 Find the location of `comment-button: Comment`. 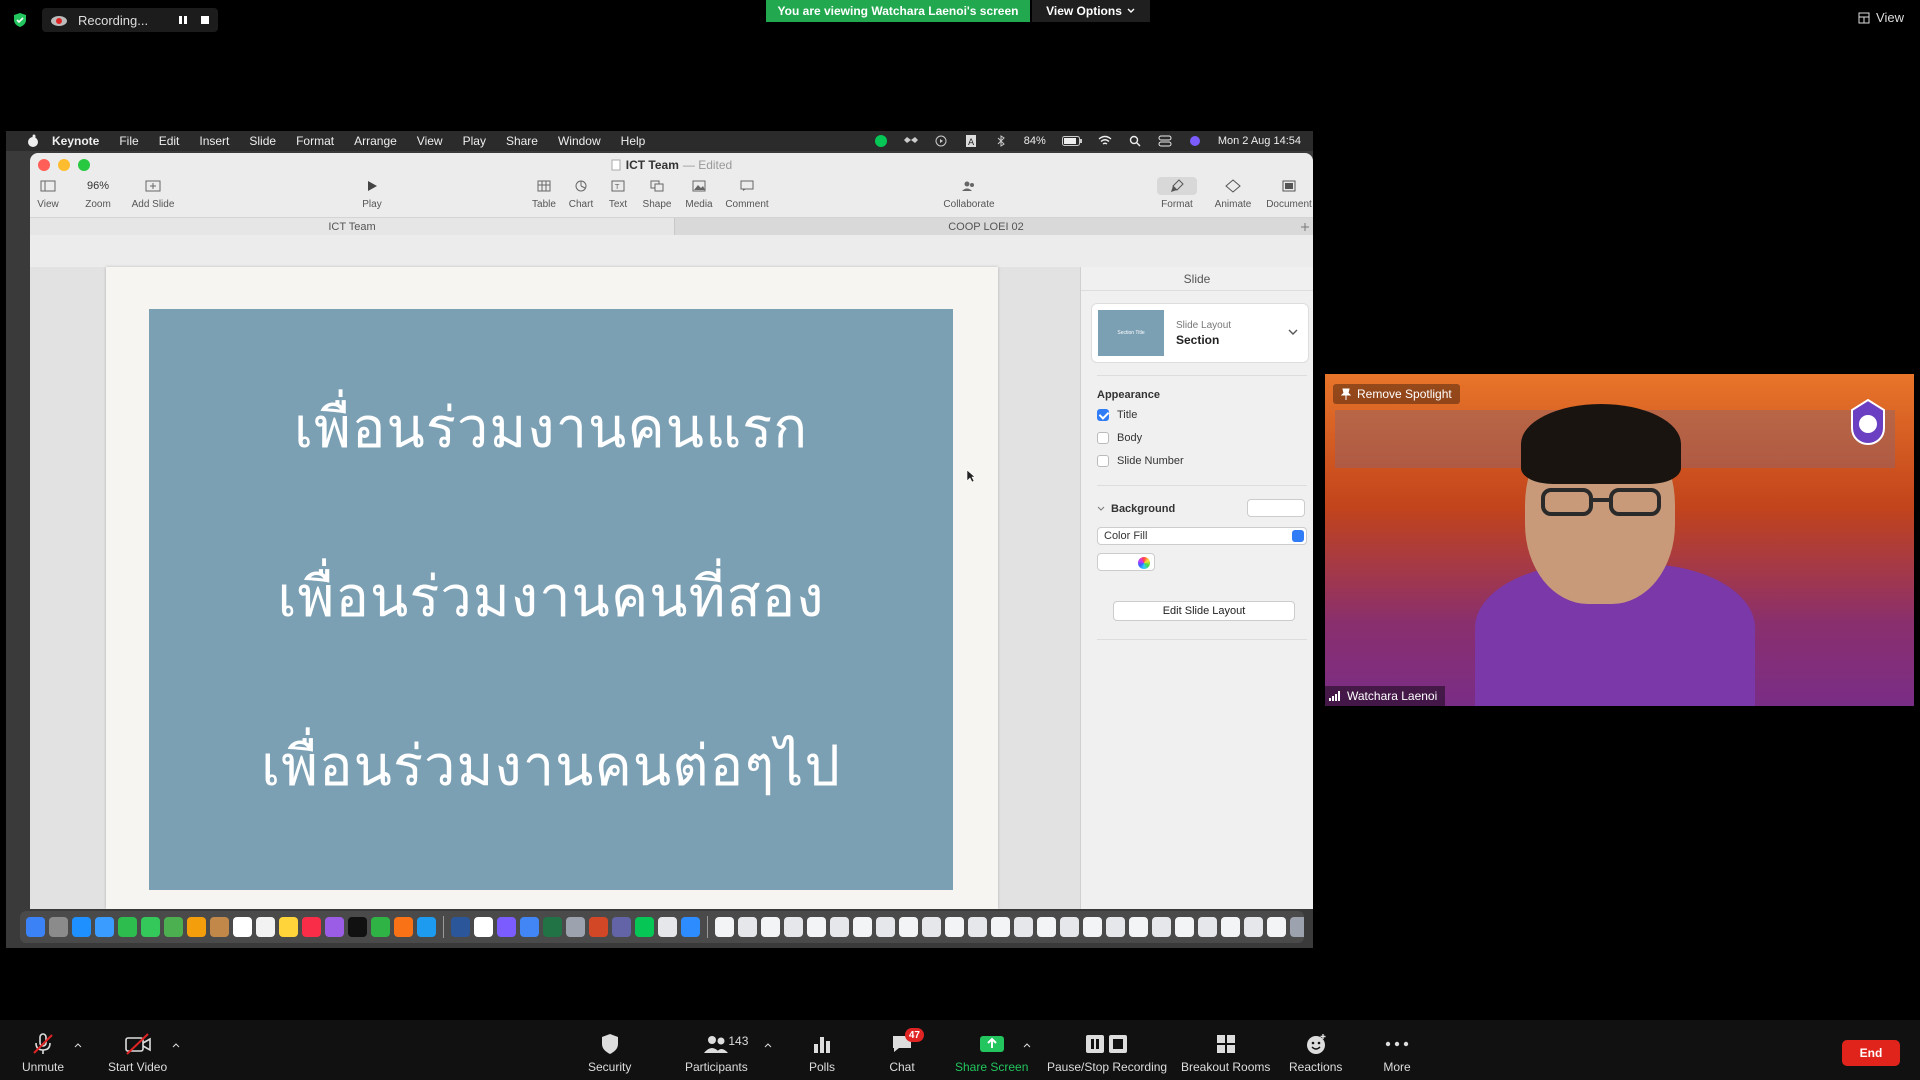

comment-button: Comment is located at coordinates (747, 193).